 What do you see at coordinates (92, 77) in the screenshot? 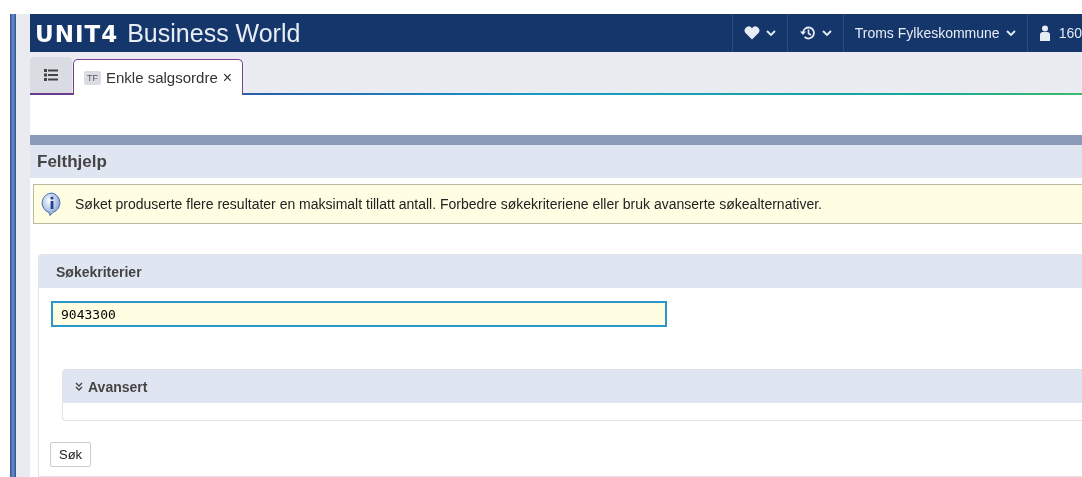
I see `tab-badge: TF` at bounding box center [92, 77].